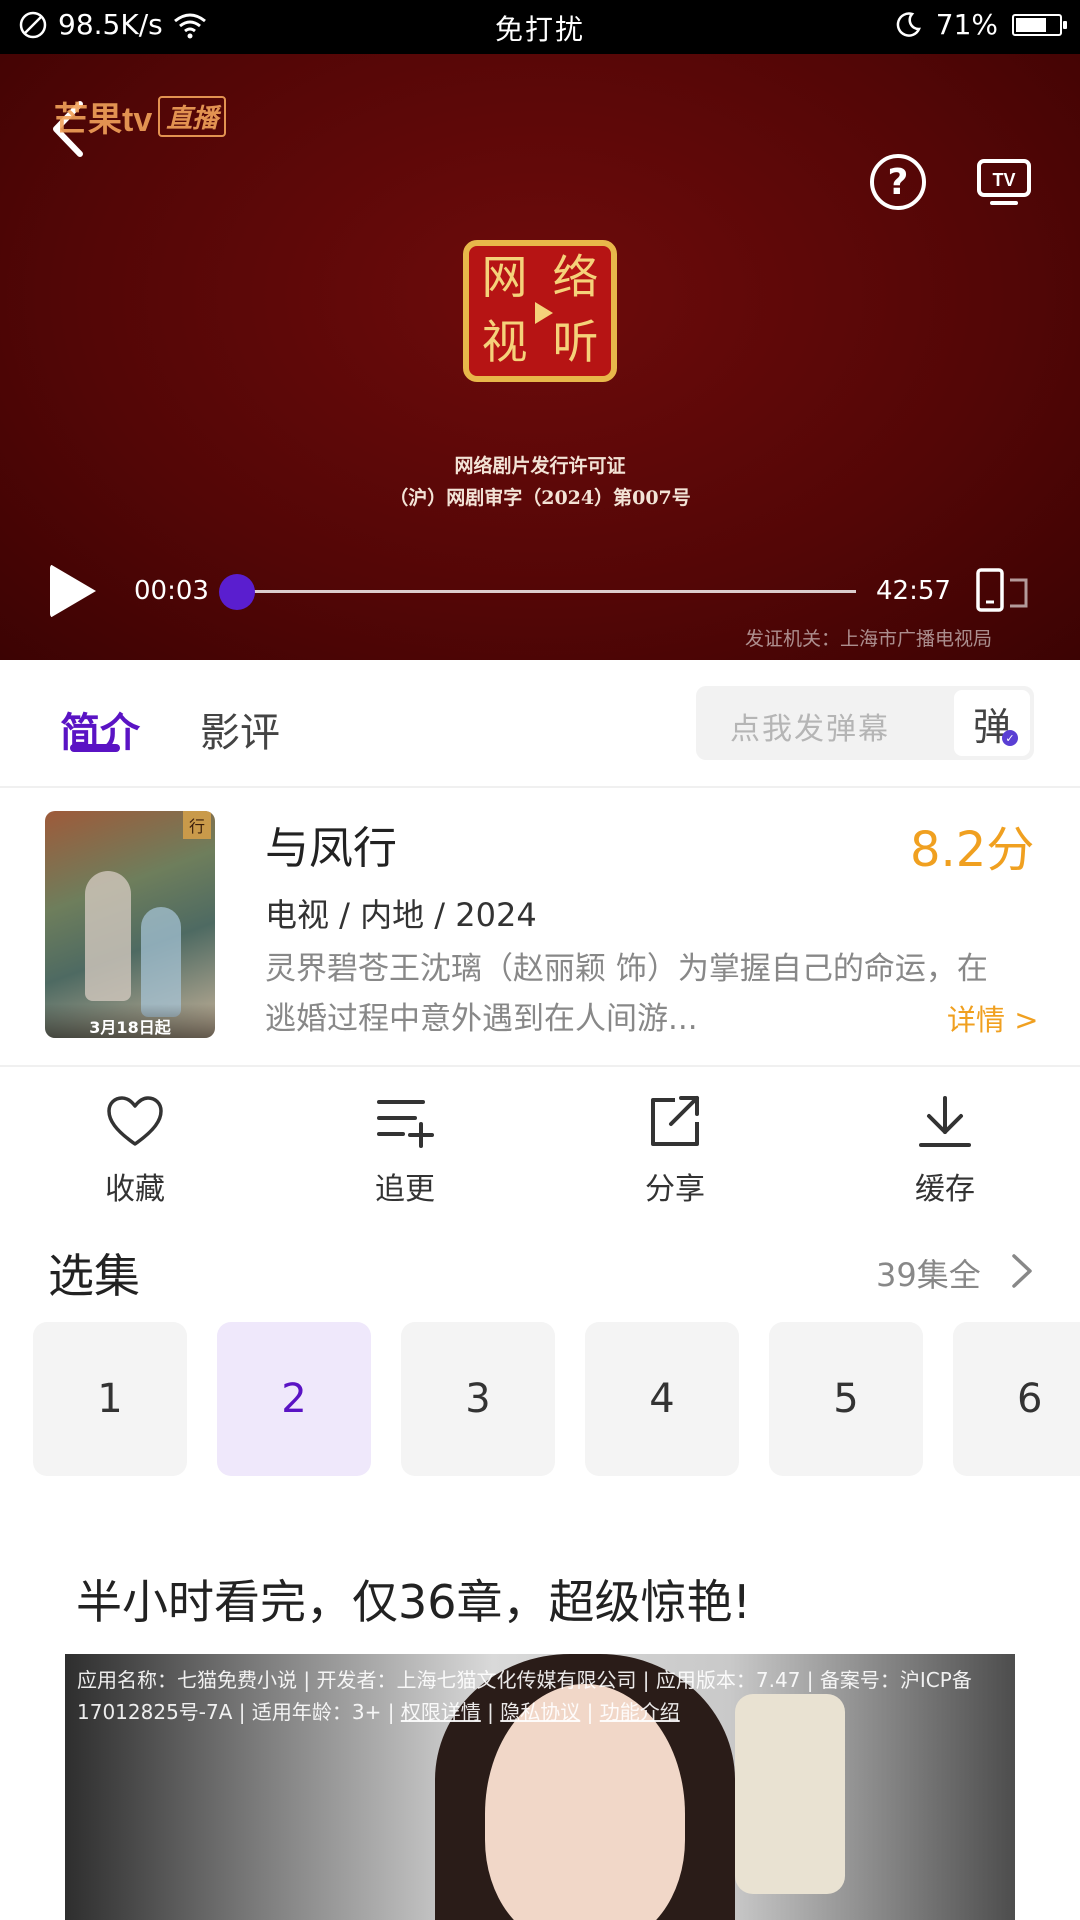  Describe the element at coordinates (540, 466) in the screenshot. I see `license-line-1: 网络剧片发行许可证` at that location.